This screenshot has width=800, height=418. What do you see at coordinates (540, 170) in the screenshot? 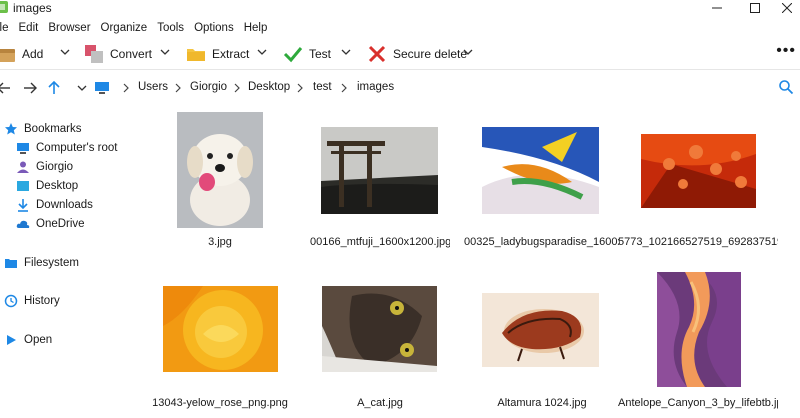
I see `thumbnail-ladybugsparadise` at bounding box center [540, 170].